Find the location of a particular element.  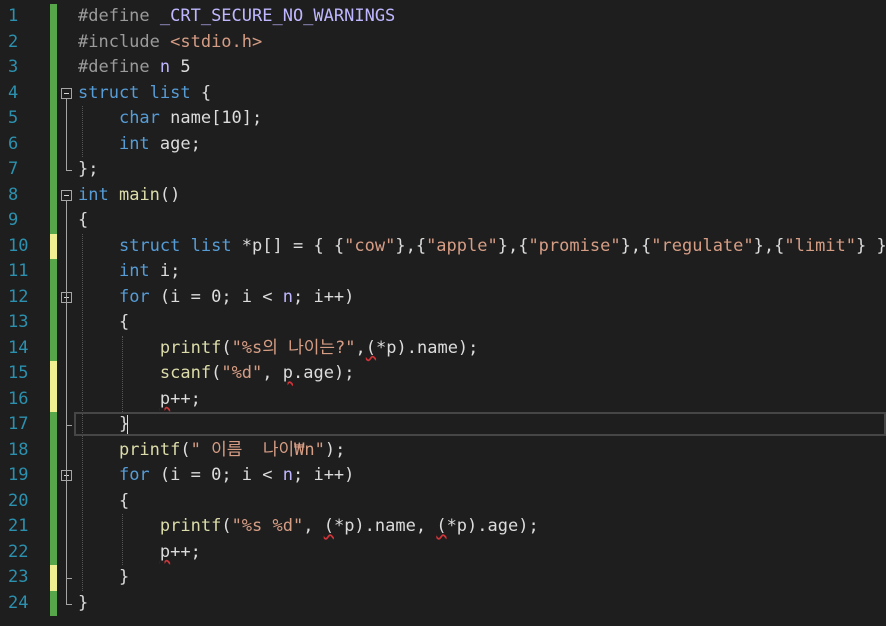

code-token: for is located at coordinates (134, 296).